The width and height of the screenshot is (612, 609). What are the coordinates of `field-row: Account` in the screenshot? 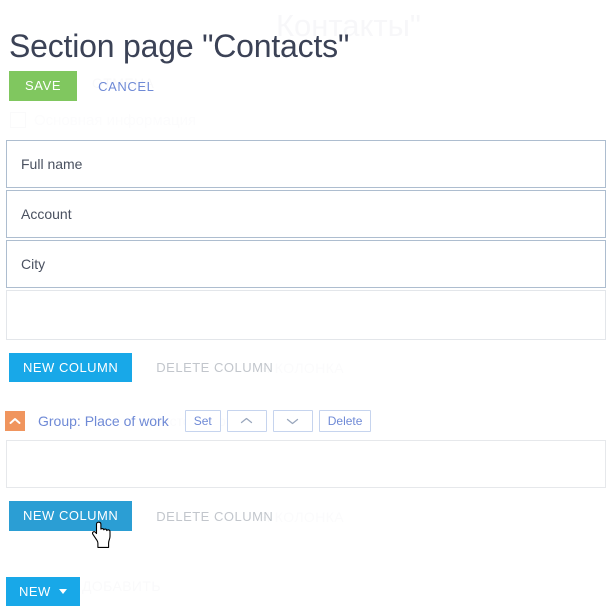 It's located at (306, 214).